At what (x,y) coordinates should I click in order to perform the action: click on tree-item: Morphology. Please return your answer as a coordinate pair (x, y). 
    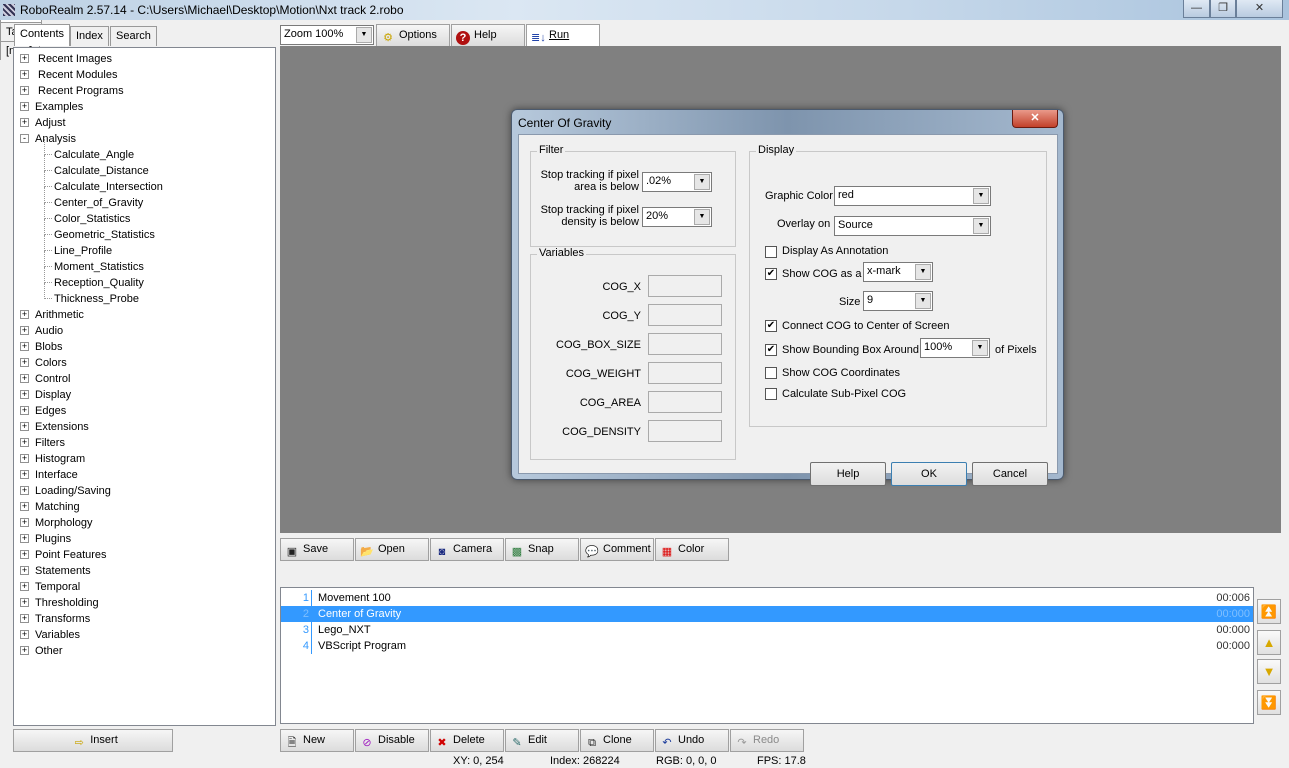
    Looking at the image, I should click on (63, 523).